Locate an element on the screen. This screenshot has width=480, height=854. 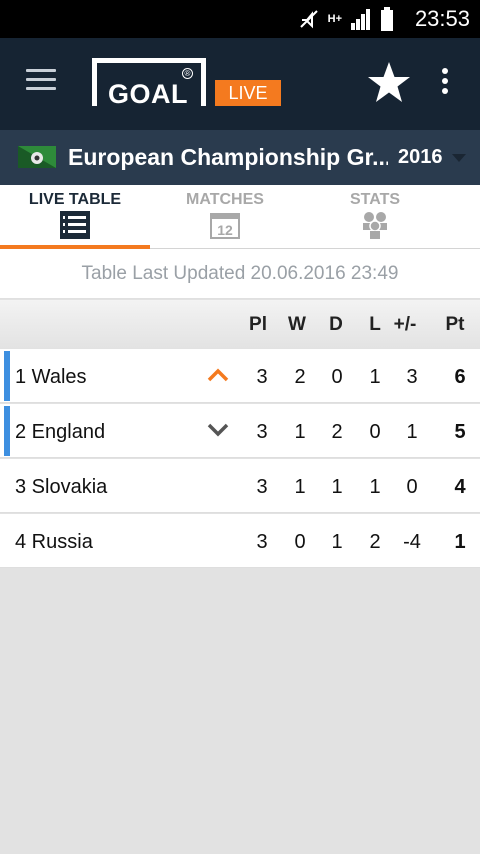
points-cell: 6 is located at coordinates (460, 377).